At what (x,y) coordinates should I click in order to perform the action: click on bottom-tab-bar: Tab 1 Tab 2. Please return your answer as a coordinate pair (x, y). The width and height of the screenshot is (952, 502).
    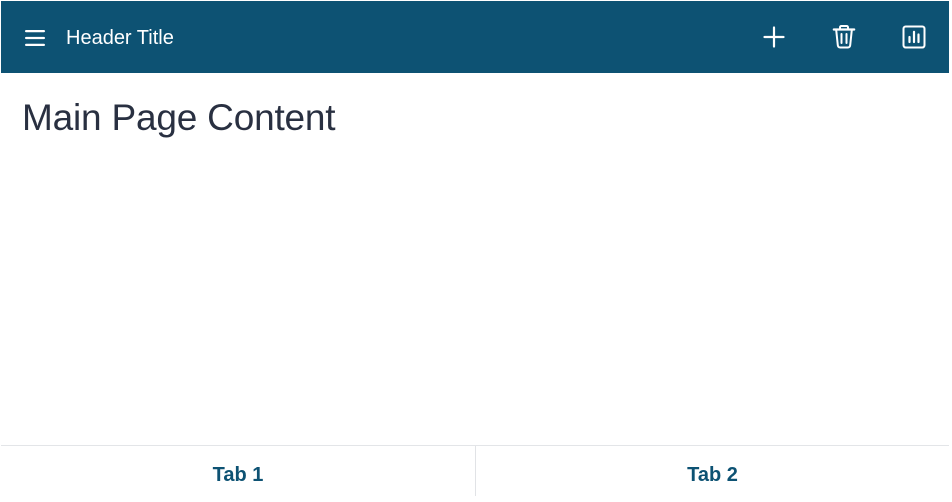
    Looking at the image, I should click on (475, 470).